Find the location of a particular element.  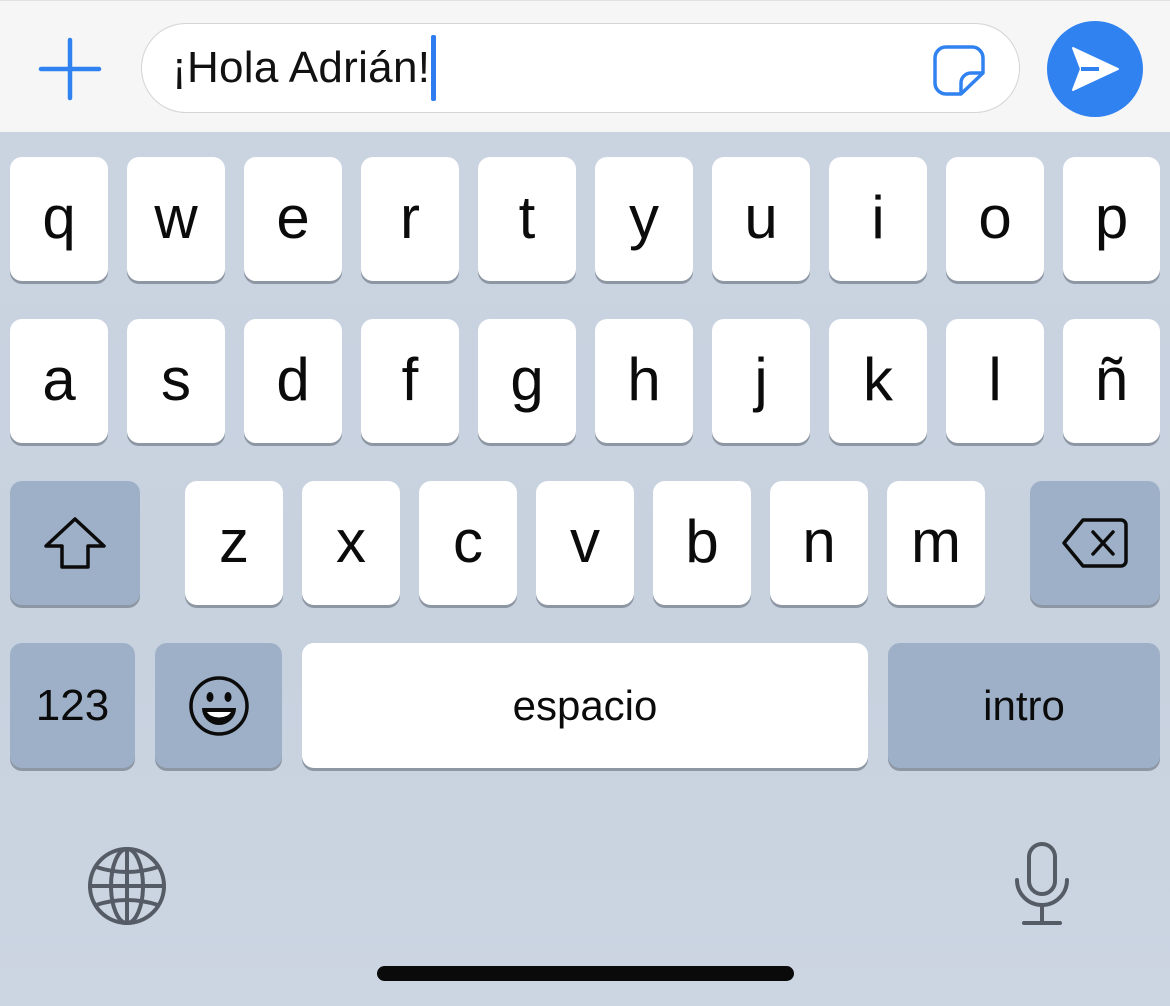

key-y: y is located at coordinates (644, 219).